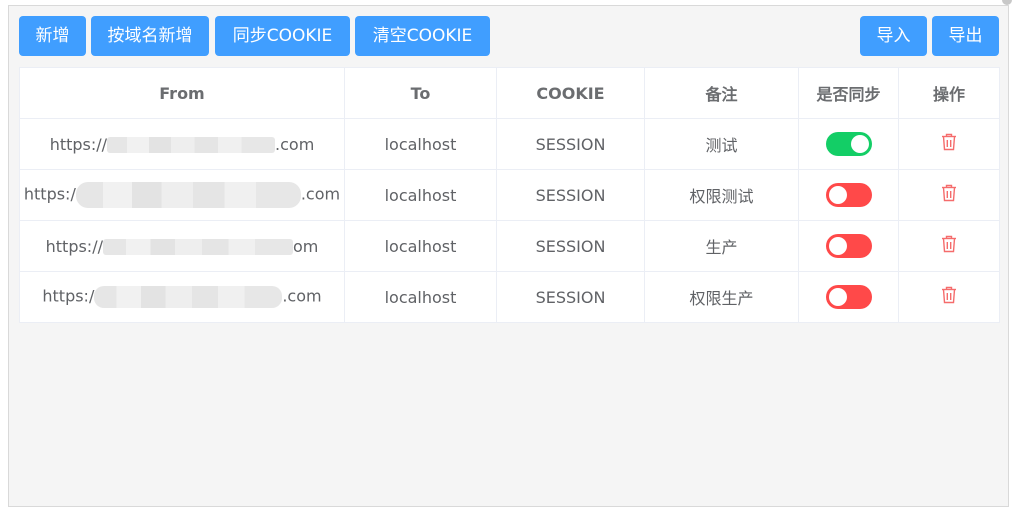 This screenshot has height=518, width=1018. I want to click on column-header-note: 备注, so click(721, 93).